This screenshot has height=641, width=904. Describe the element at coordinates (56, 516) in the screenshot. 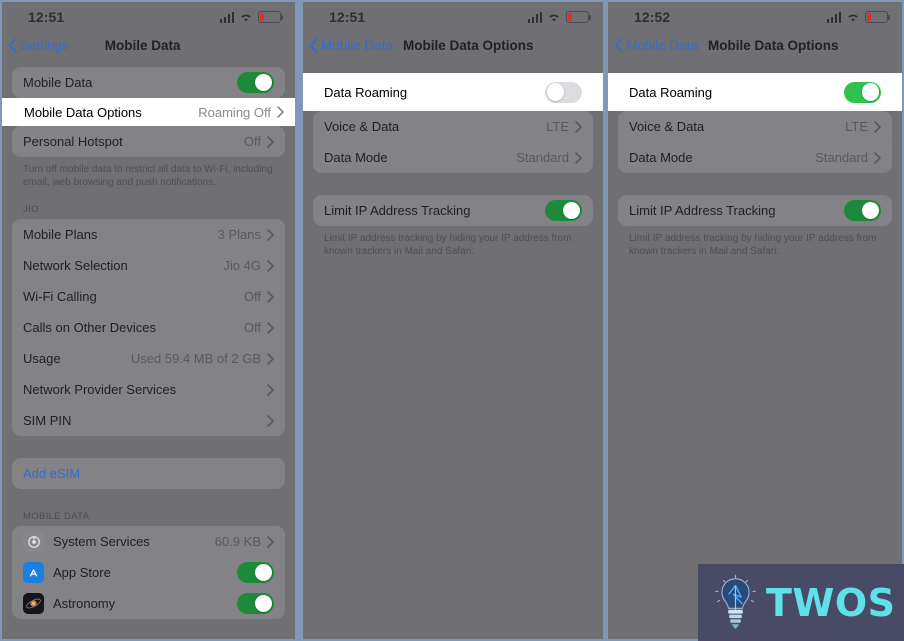

I see `section-header-mobile-data: MOBILE DATA` at that location.